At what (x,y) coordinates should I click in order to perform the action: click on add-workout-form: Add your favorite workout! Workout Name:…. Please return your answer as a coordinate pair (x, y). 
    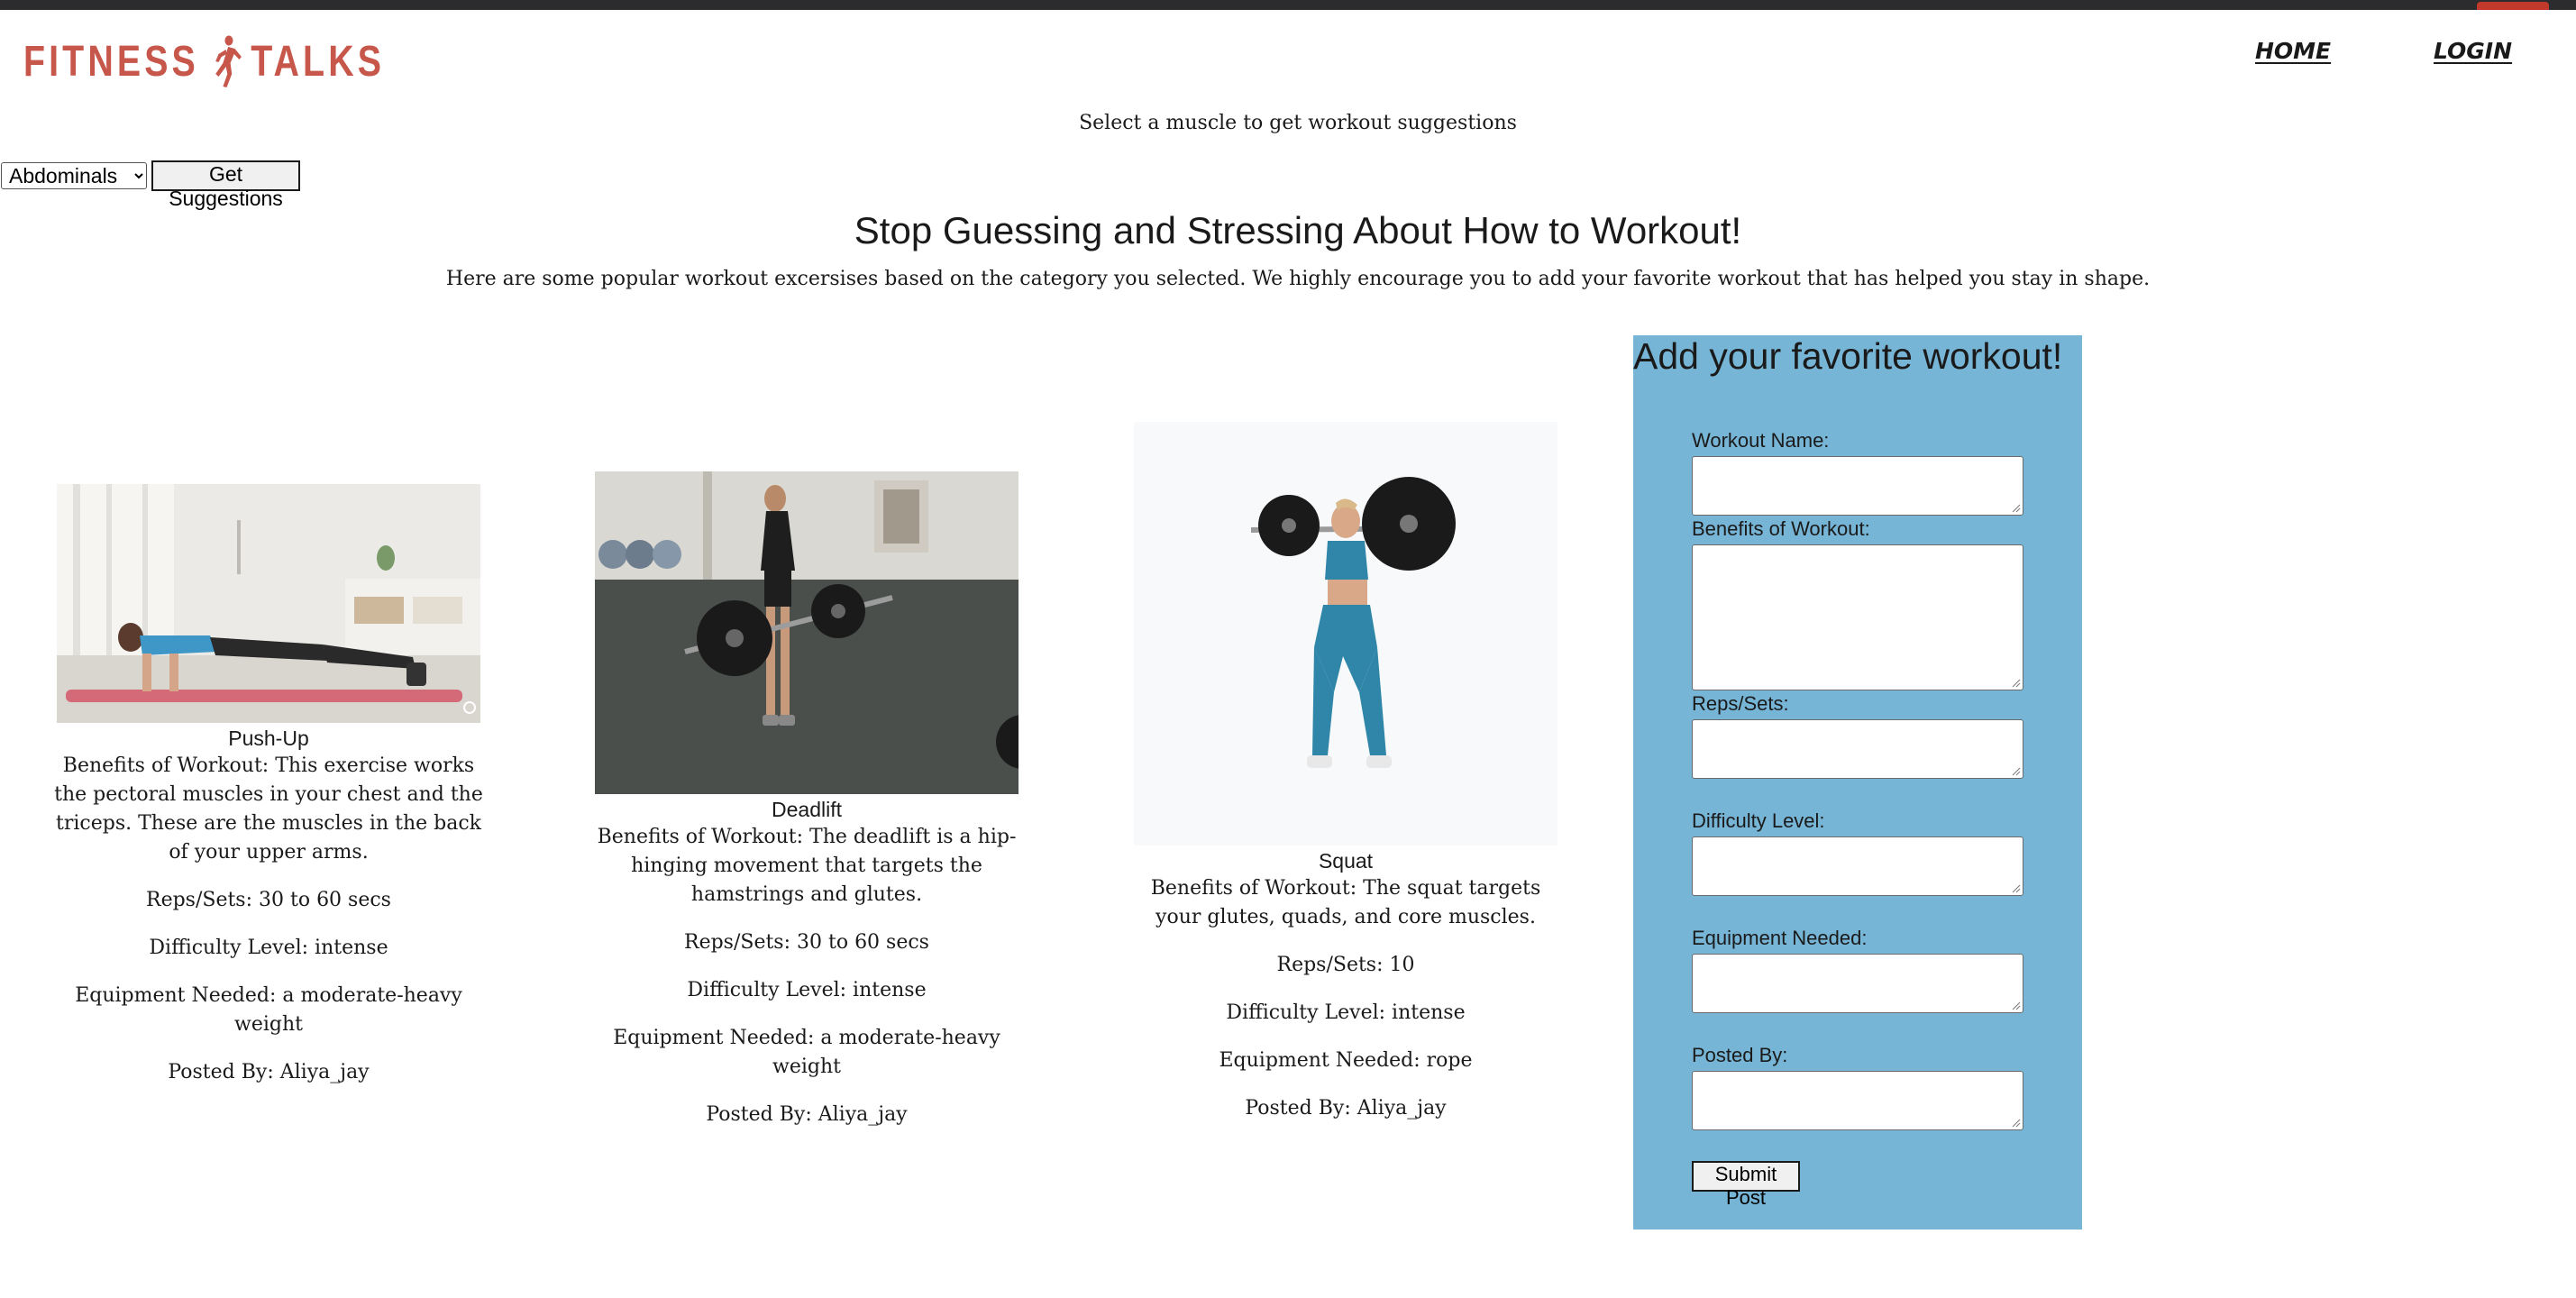
    Looking at the image, I should click on (1857, 782).